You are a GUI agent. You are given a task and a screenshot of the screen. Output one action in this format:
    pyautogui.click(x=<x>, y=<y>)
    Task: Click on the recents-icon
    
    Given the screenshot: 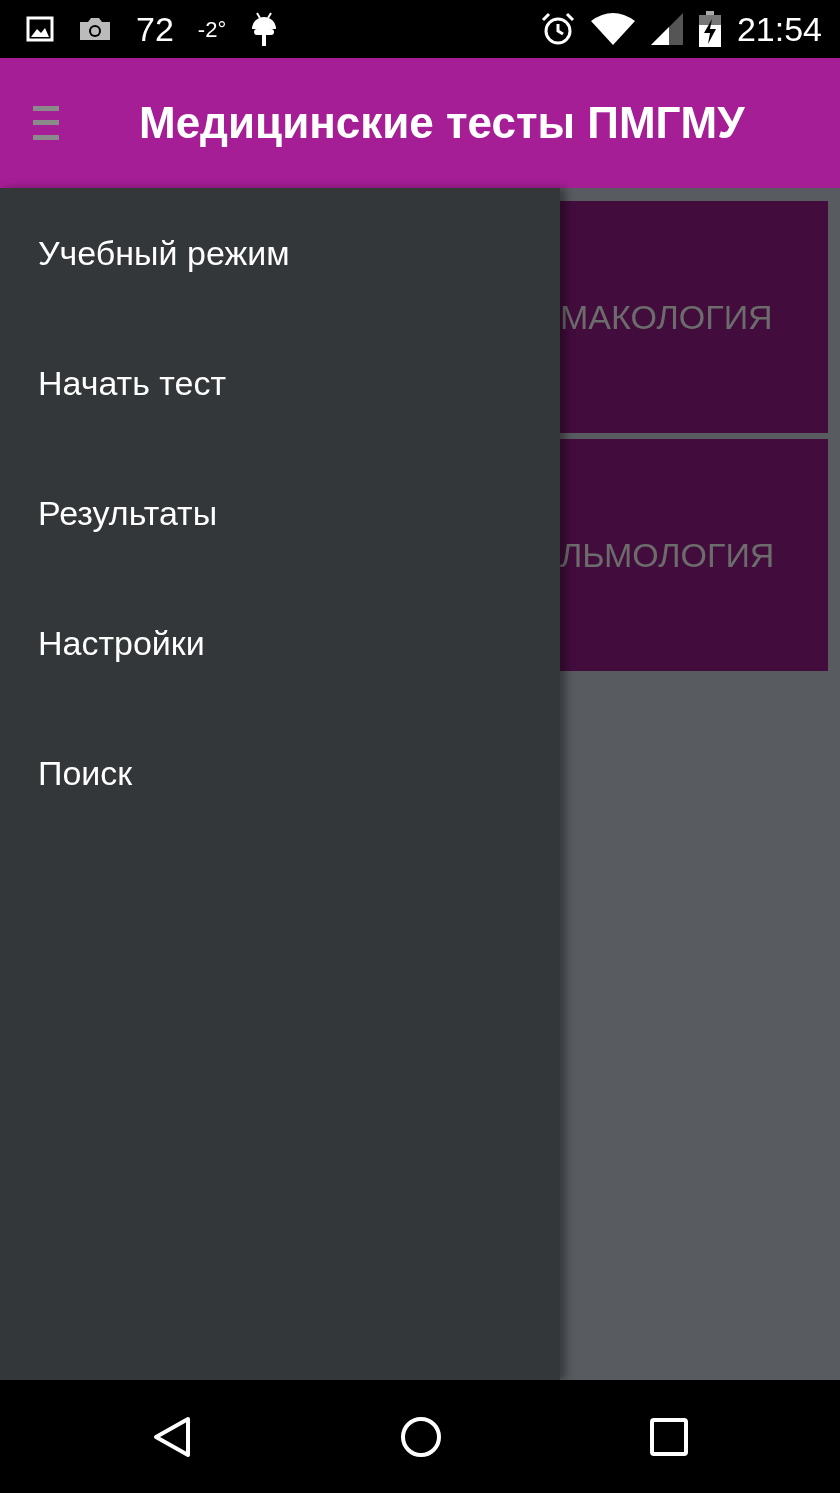 What is the action you would take?
    pyautogui.click(x=669, y=1436)
    